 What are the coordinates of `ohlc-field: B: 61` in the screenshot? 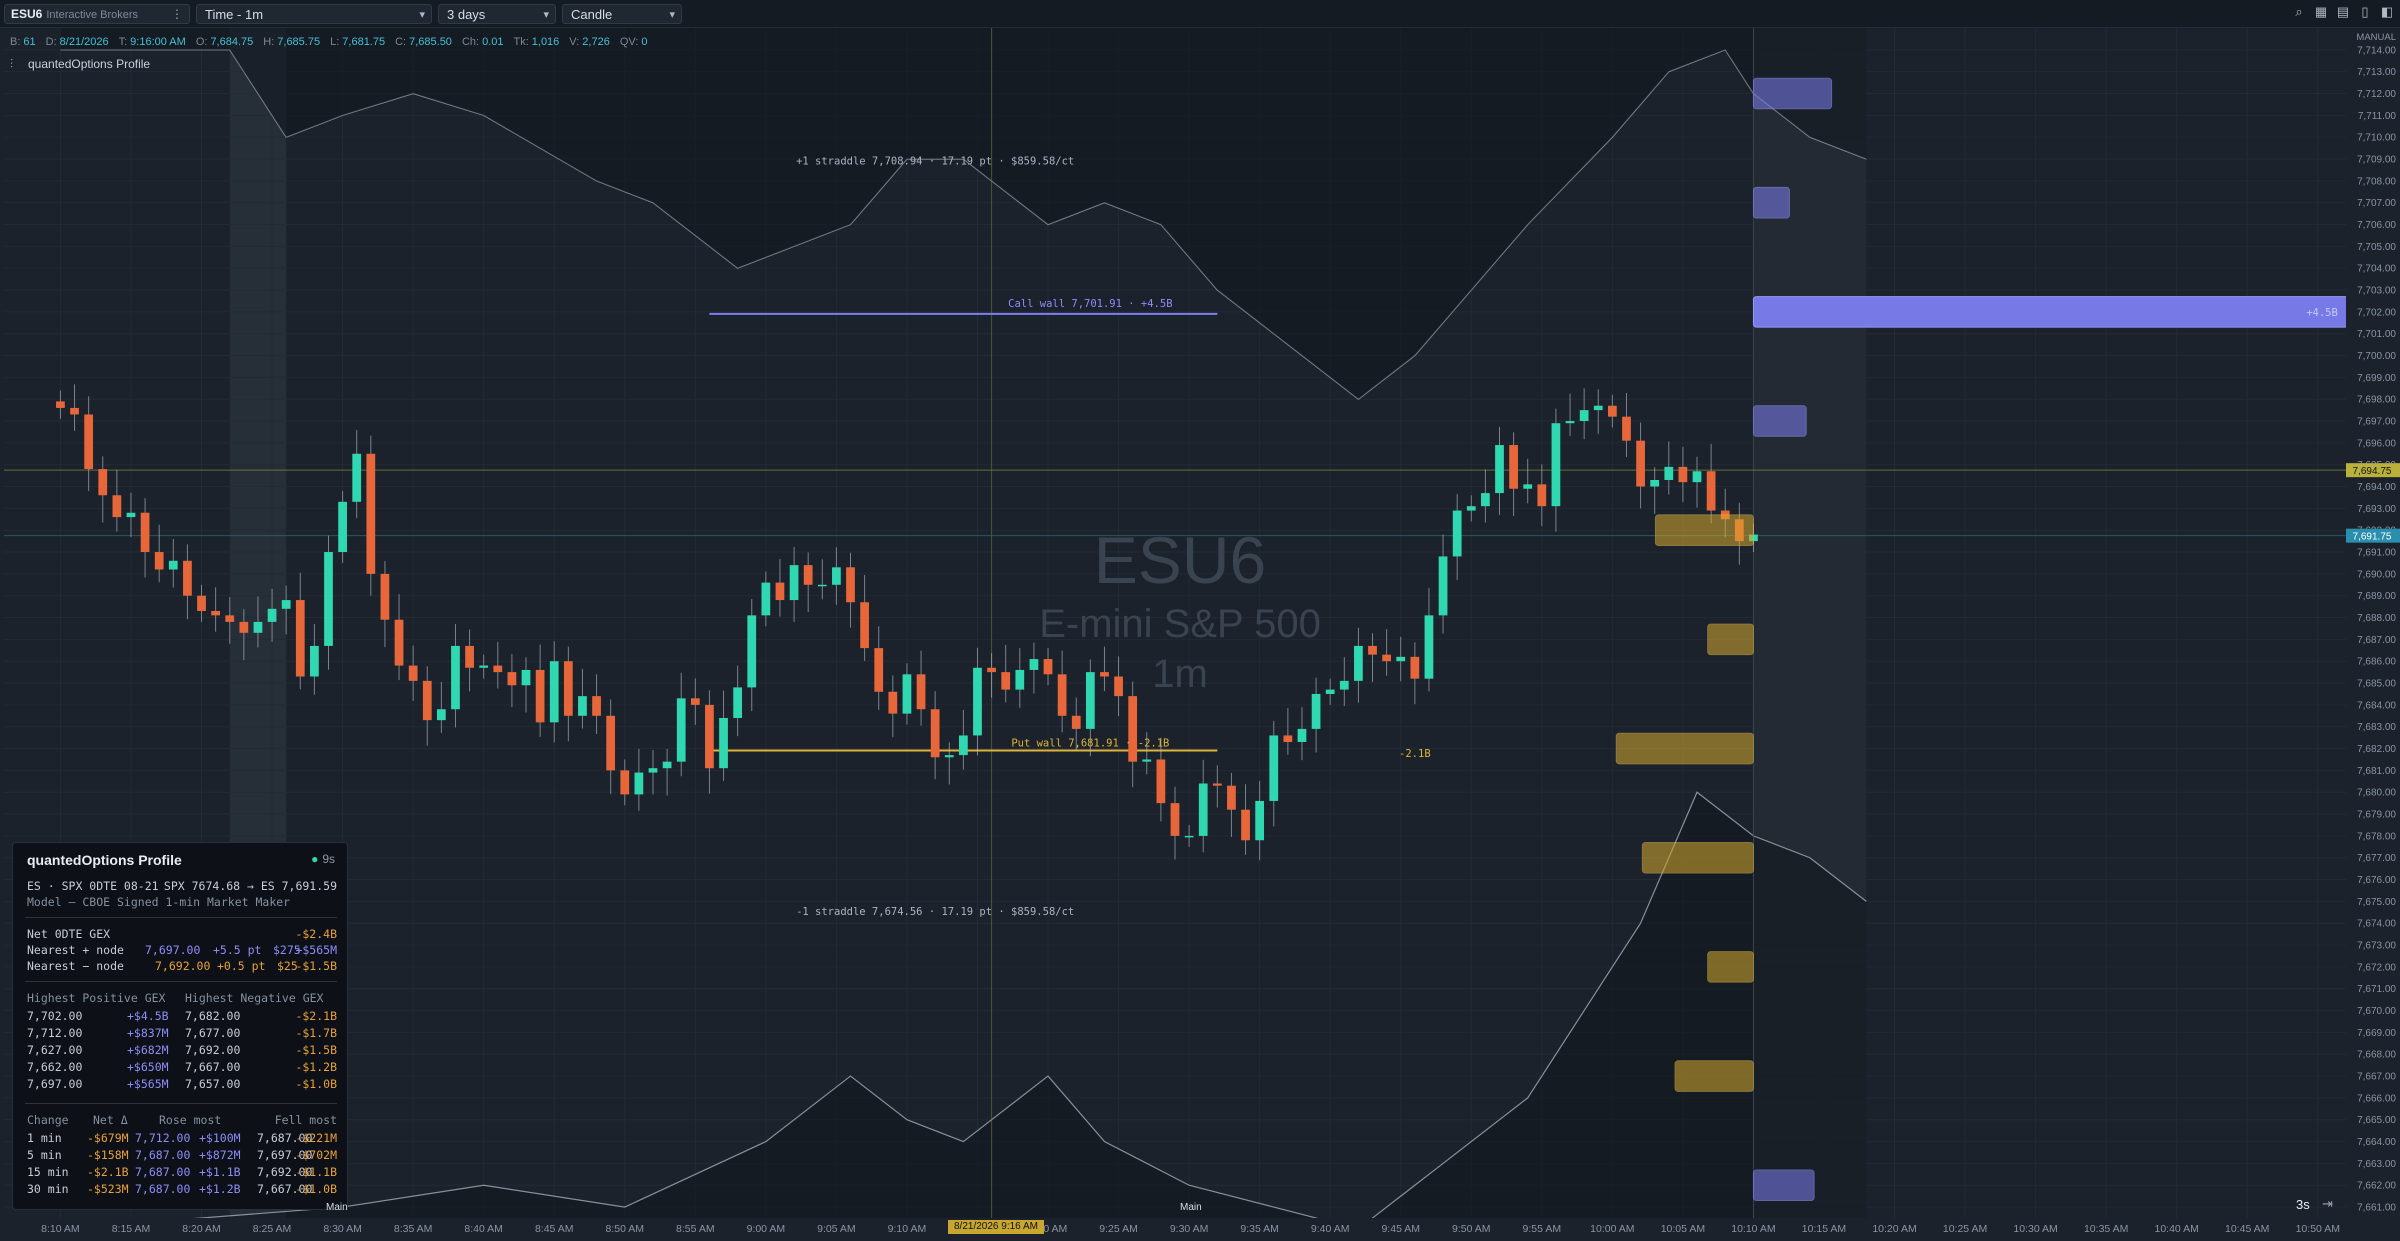 It's located at (23, 42).